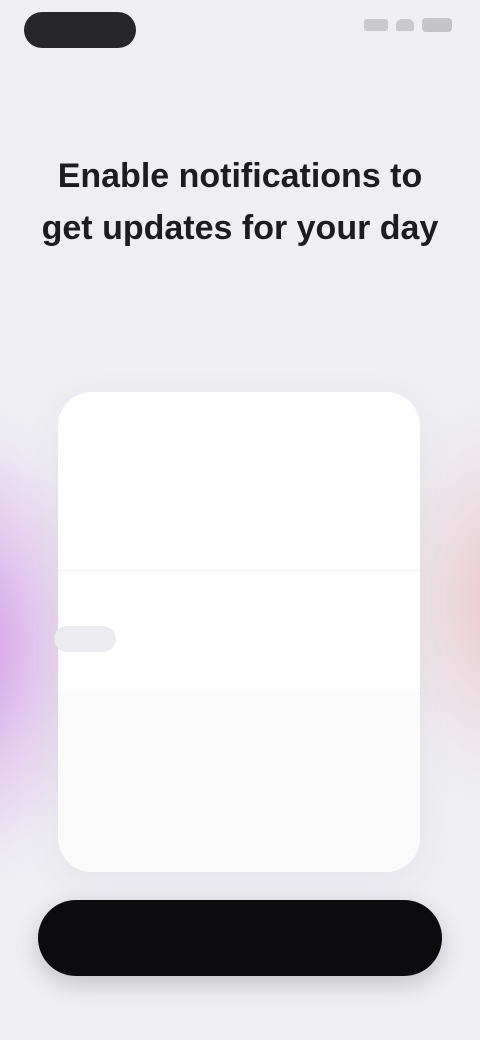  What do you see at coordinates (239, 782) in the screenshot?
I see `card-options-area` at bounding box center [239, 782].